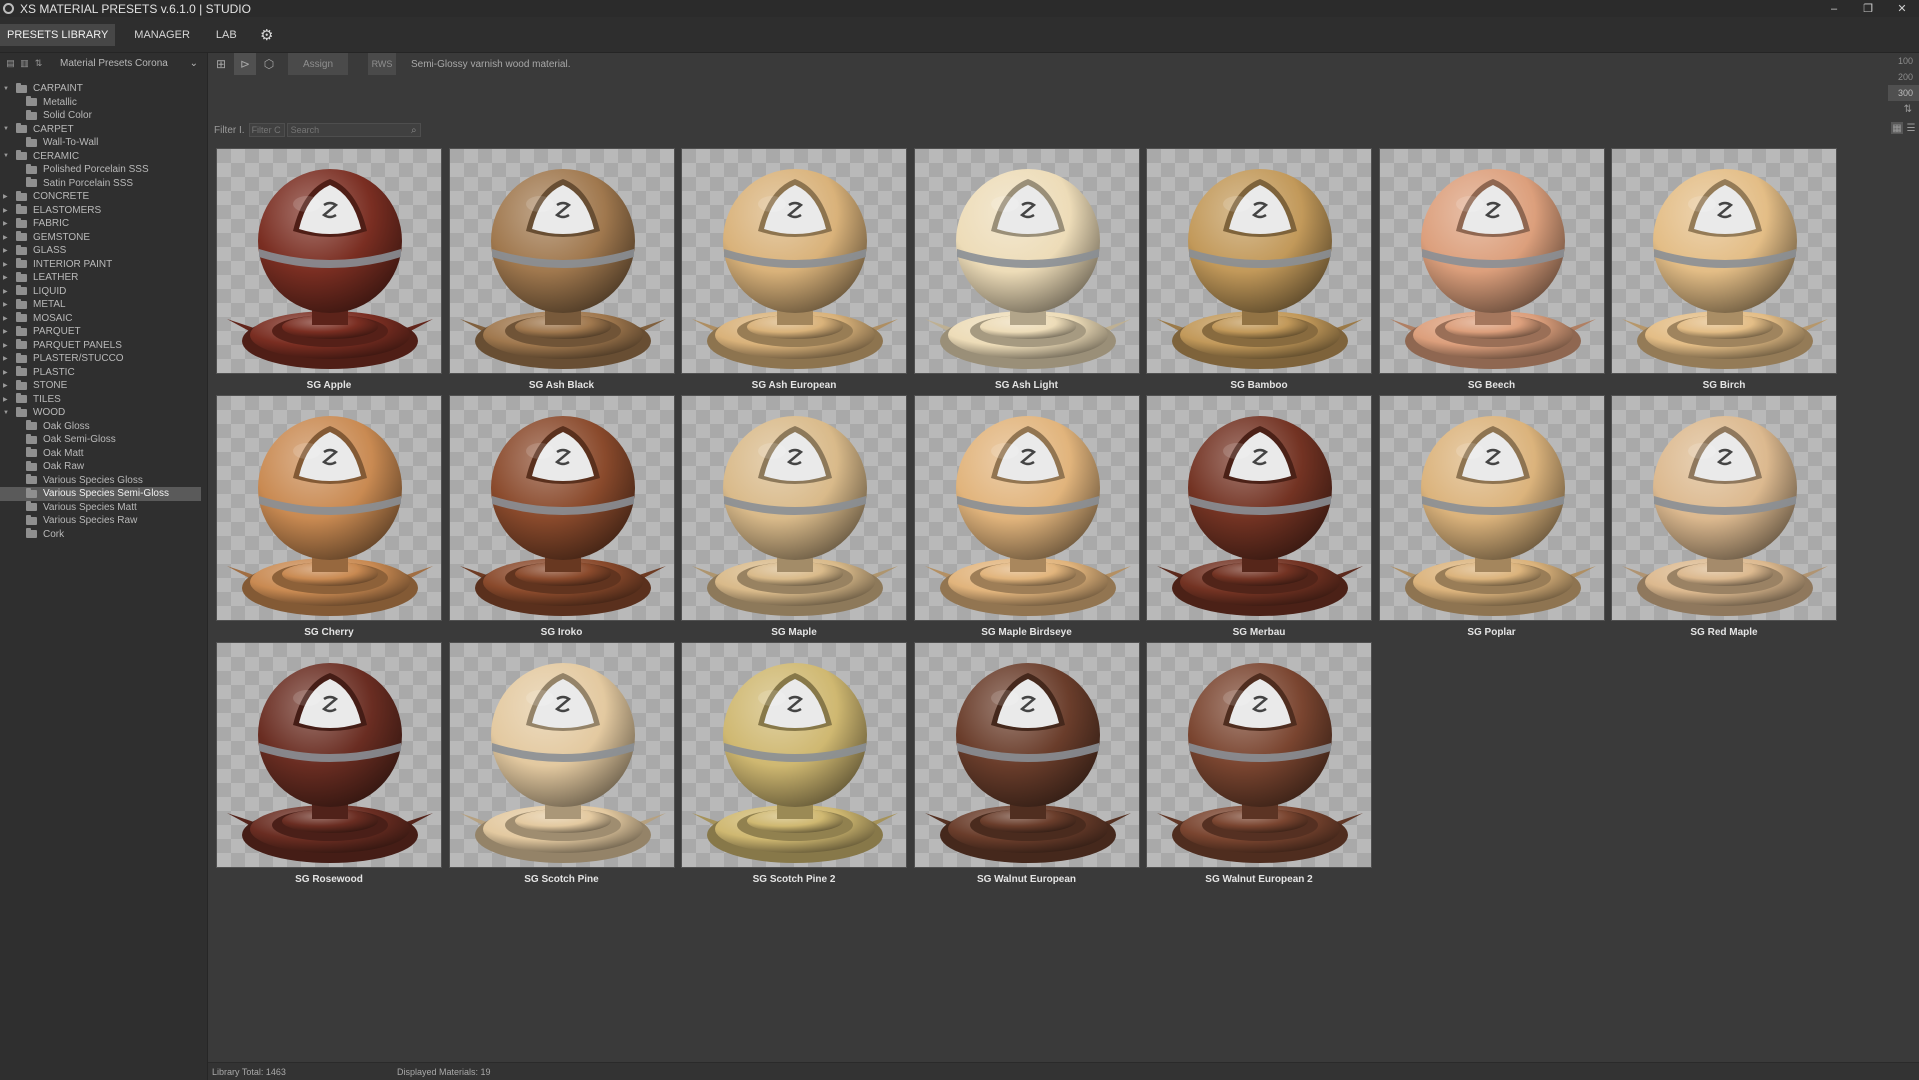 The width and height of the screenshot is (1919, 1080). Describe the element at coordinates (1902, 8) in the screenshot. I see `close-button: ✕` at that location.